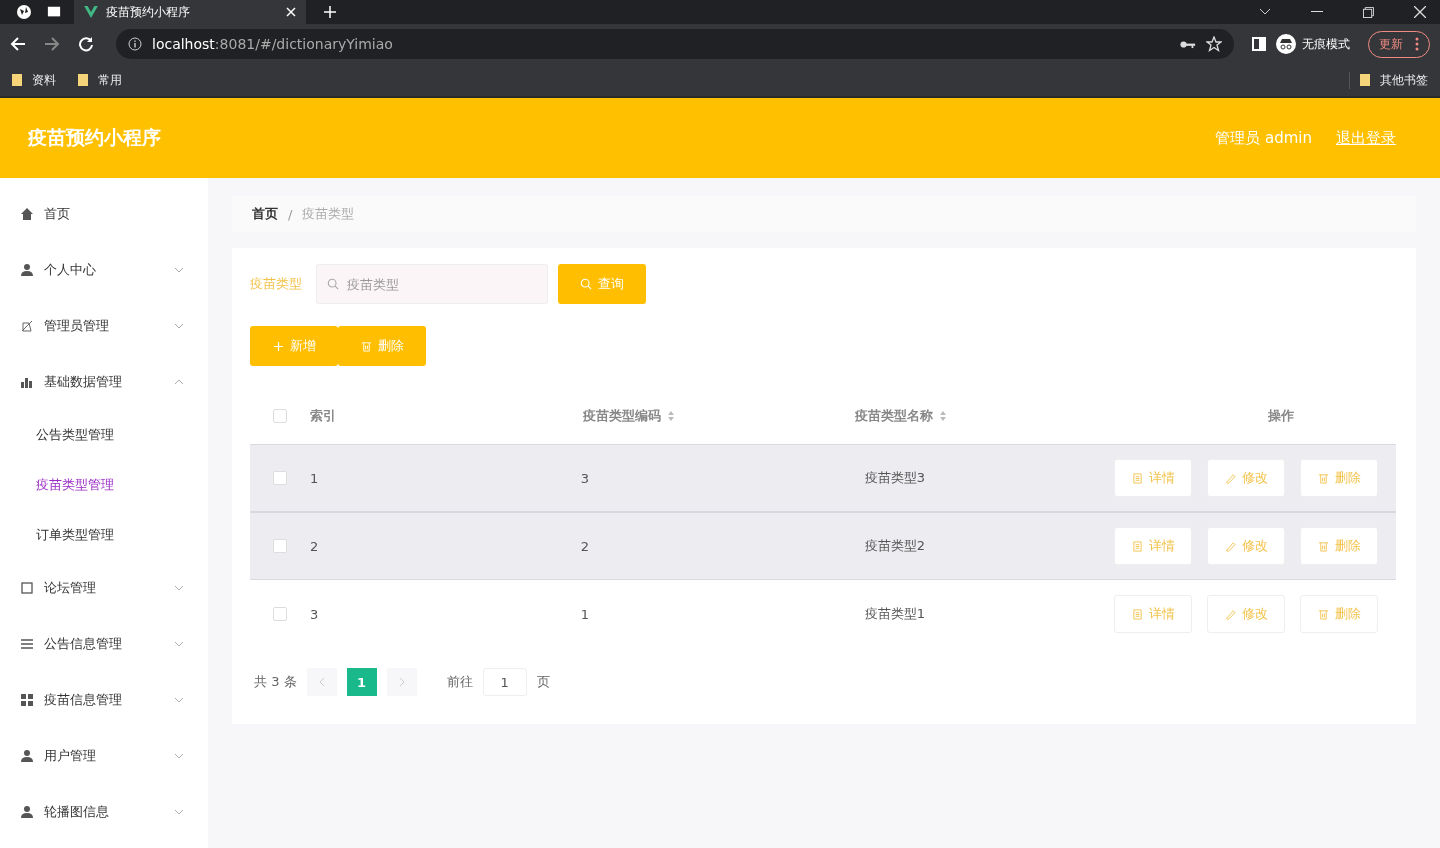  I want to click on bar-chart-icon, so click(27, 382).